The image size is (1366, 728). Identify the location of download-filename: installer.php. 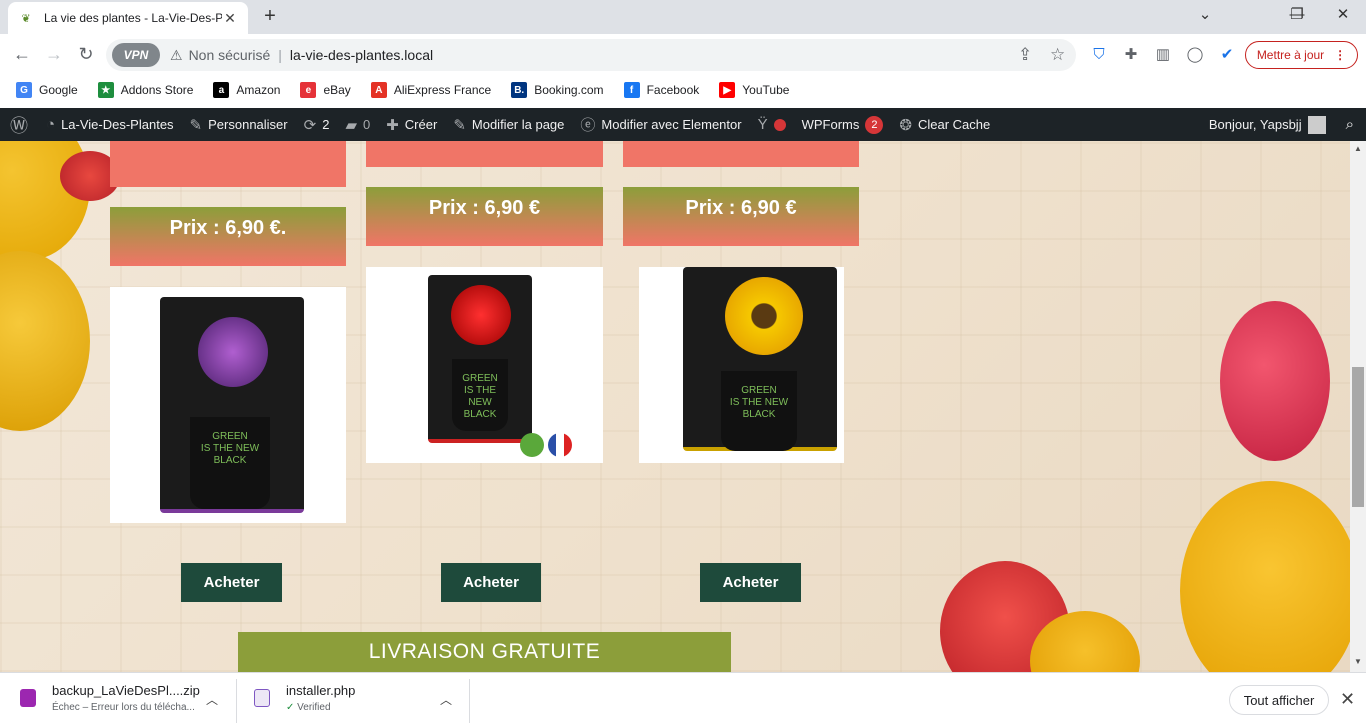
(321, 690).